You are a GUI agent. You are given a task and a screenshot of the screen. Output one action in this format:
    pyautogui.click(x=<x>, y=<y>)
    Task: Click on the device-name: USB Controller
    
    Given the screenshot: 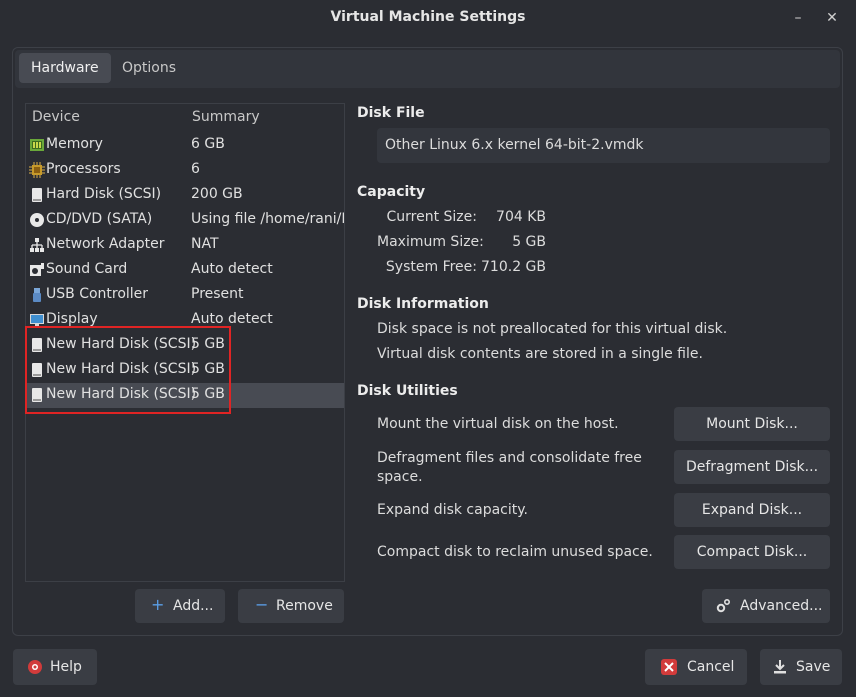 What is the action you would take?
    pyautogui.click(x=97, y=294)
    